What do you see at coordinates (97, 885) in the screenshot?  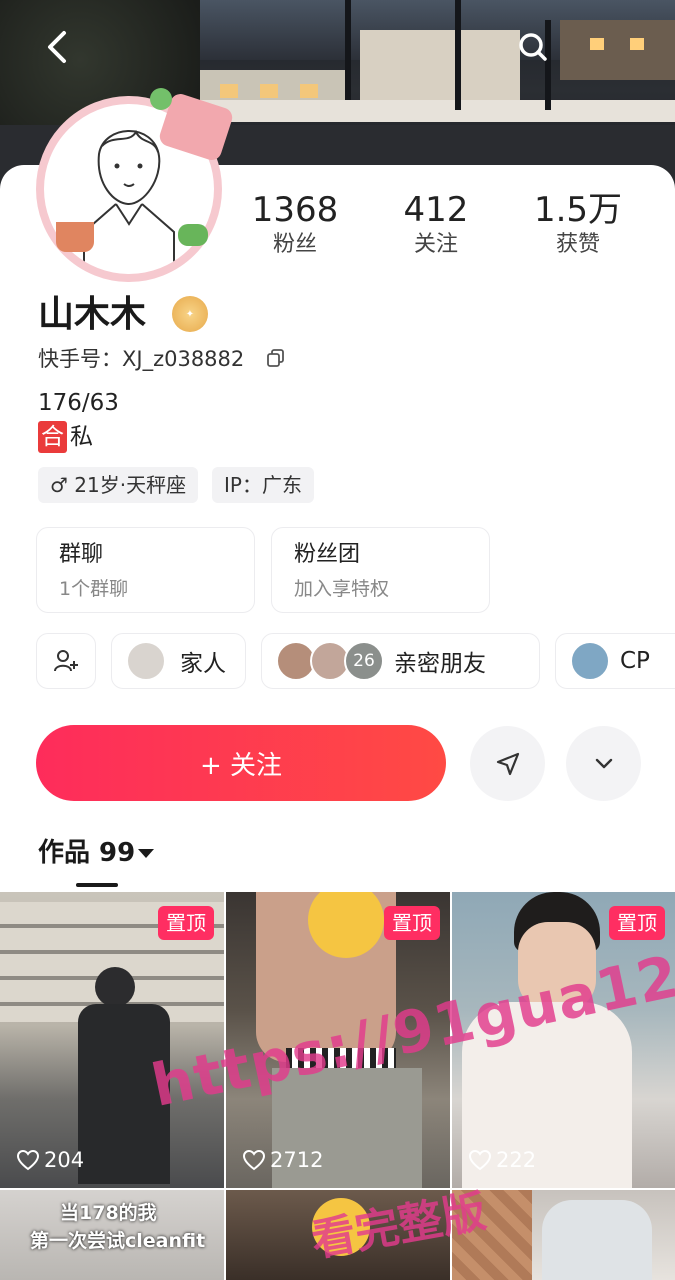 I see `tab-indicator` at bounding box center [97, 885].